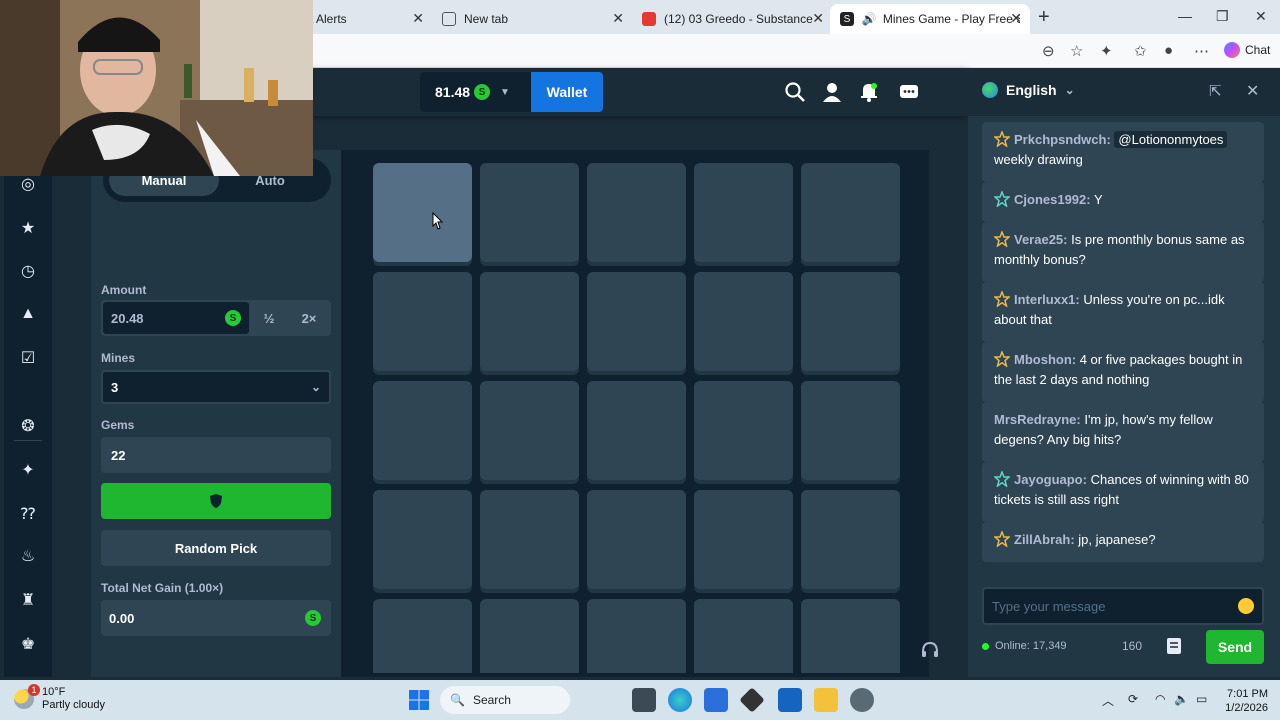 This screenshot has width=1280, height=720. I want to click on tab-mines-game: S 🔊 Mines Game - Play Free Social ✕, so click(930, 19).